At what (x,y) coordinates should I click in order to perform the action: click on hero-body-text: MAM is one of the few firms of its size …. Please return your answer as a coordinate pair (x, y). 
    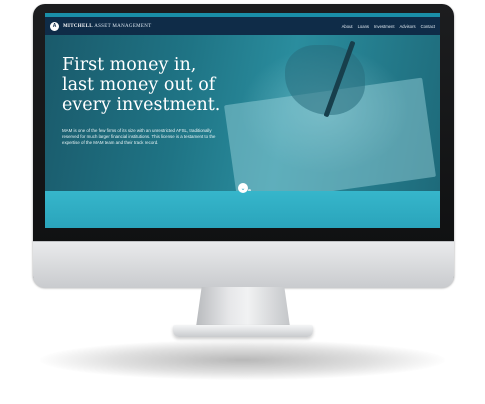
    Looking at the image, I should click on (139, 136).